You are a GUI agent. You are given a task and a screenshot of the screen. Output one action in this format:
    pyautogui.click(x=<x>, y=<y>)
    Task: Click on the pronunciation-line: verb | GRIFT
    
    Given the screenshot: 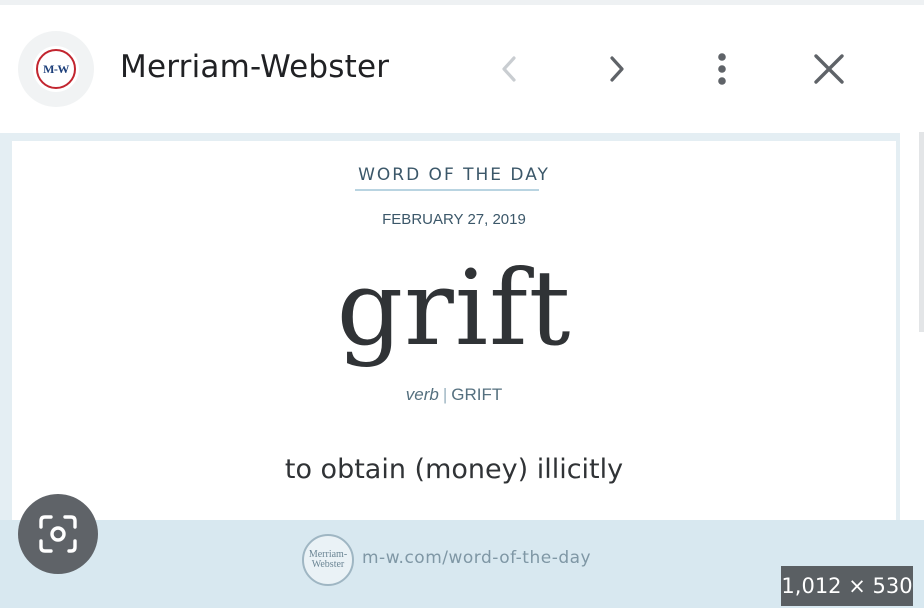 What is the action you would take?
    pyautogui.click(x=454, y=395)
    